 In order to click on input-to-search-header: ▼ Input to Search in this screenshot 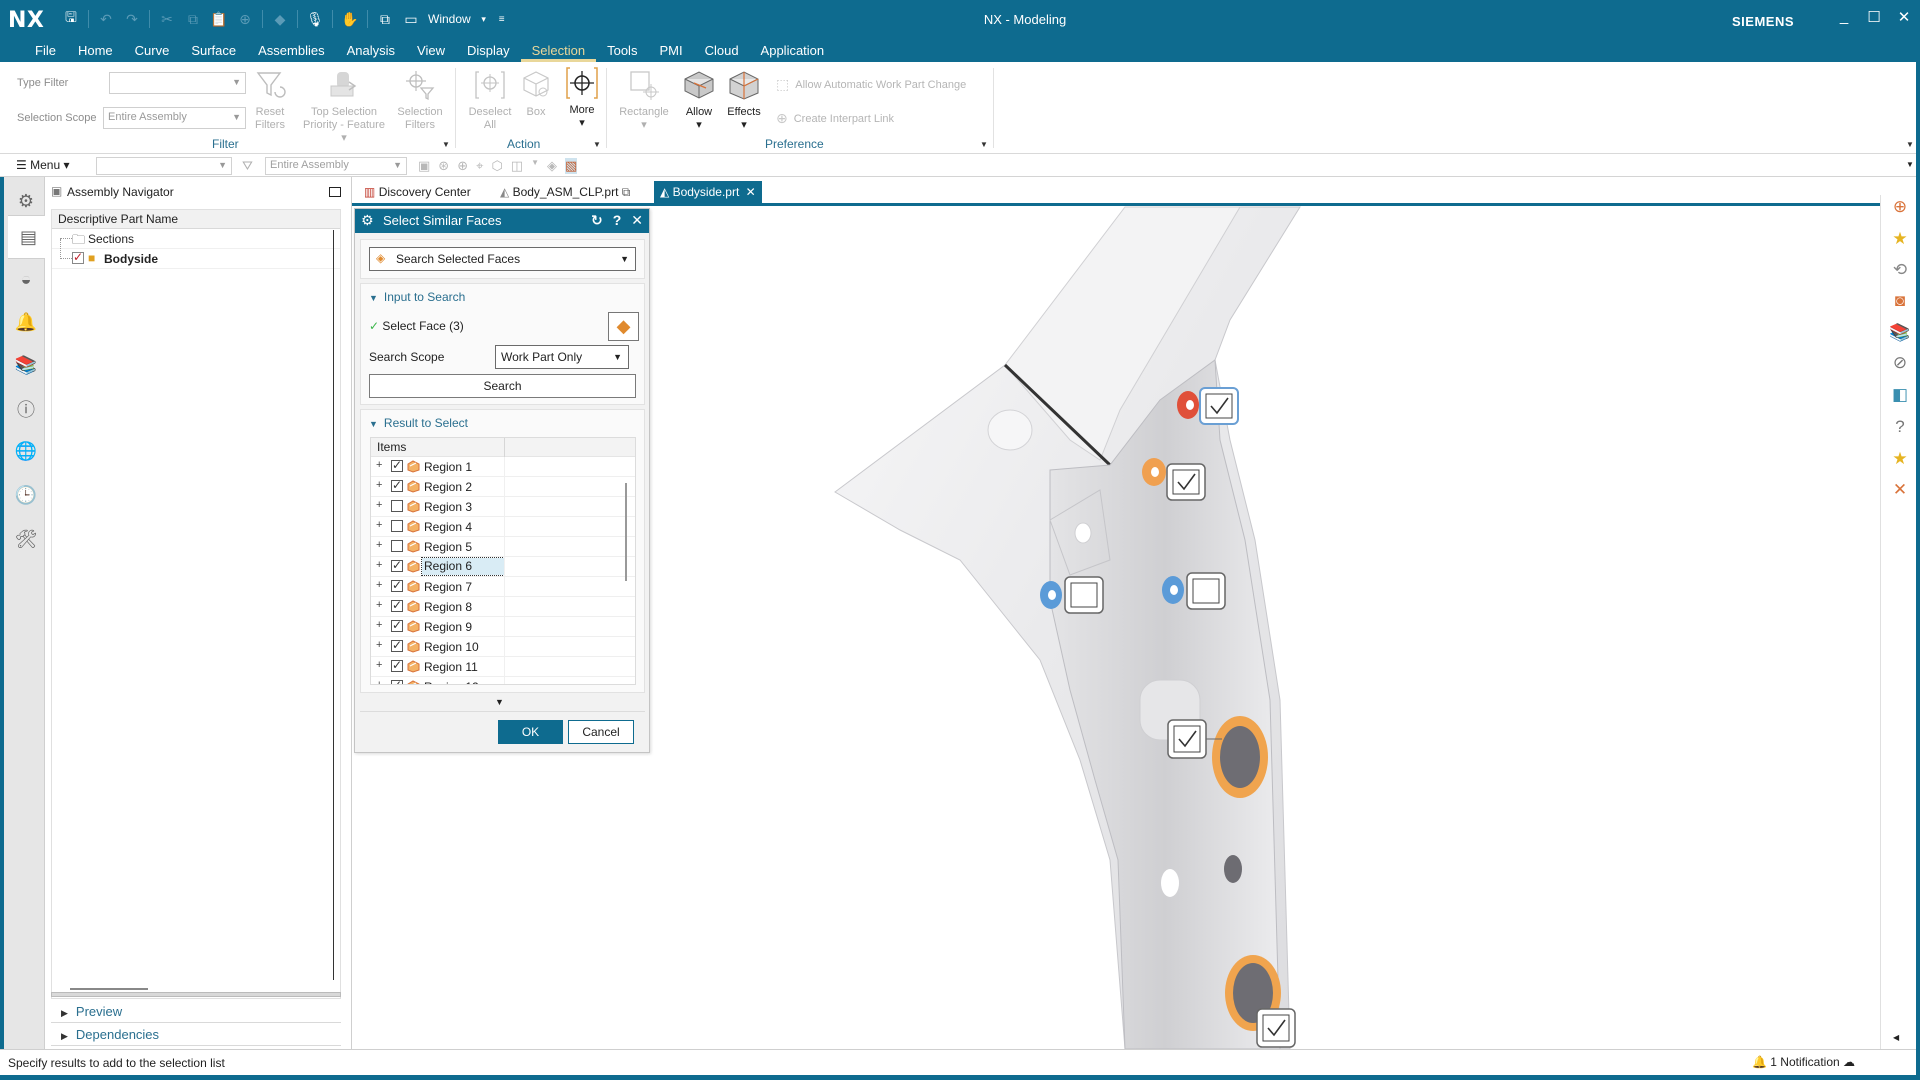, I will do `click(417, 297)`.